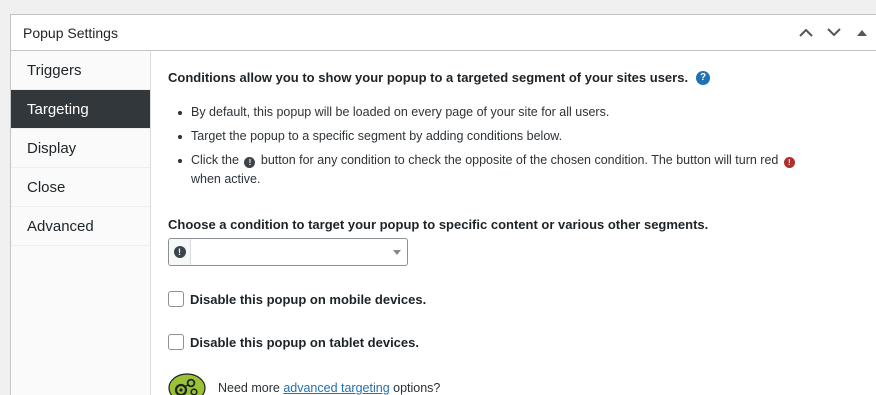 The height and width of the screenshot is (395, 876). Describe the element at coordinates (187, 384) in the screenshot. I see `targeting-gear-icon` at that location.